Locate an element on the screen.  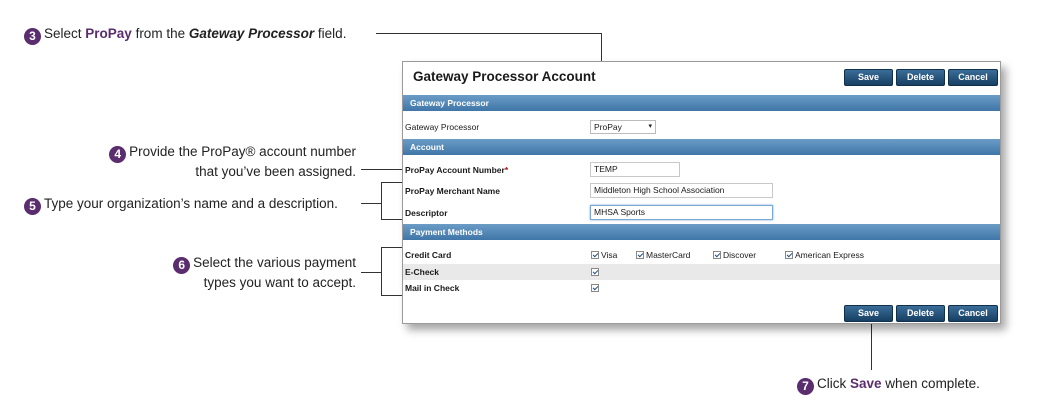
account-number-input: TEMP is located at coordinates (635, 169).